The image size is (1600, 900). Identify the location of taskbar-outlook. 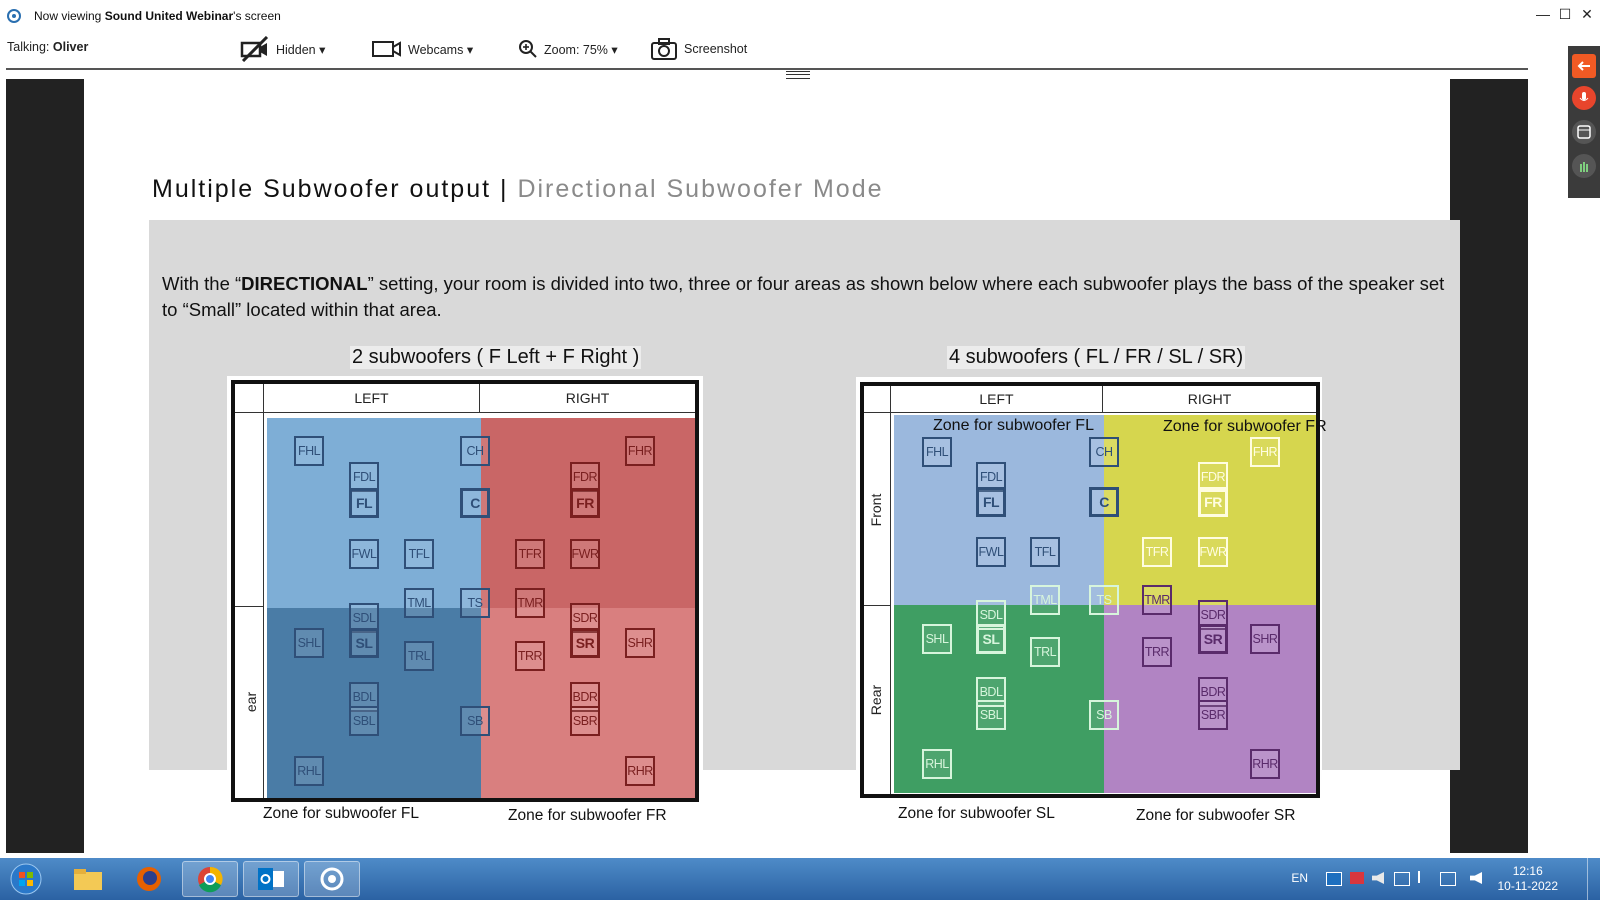
(271, 879).